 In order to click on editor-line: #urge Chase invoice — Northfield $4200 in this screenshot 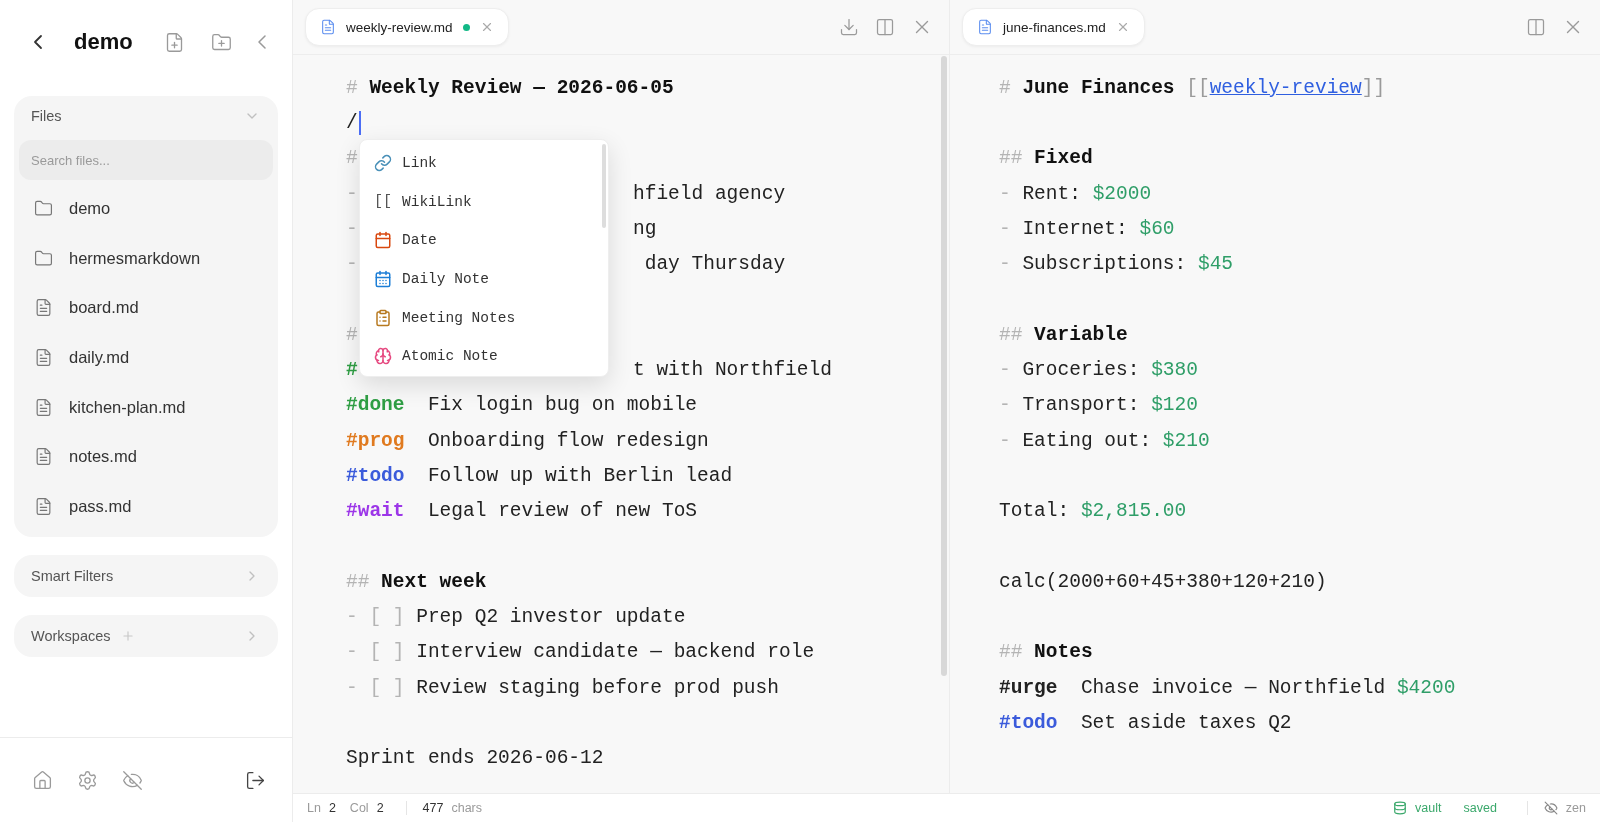, I will do `click(1227, 687)`.